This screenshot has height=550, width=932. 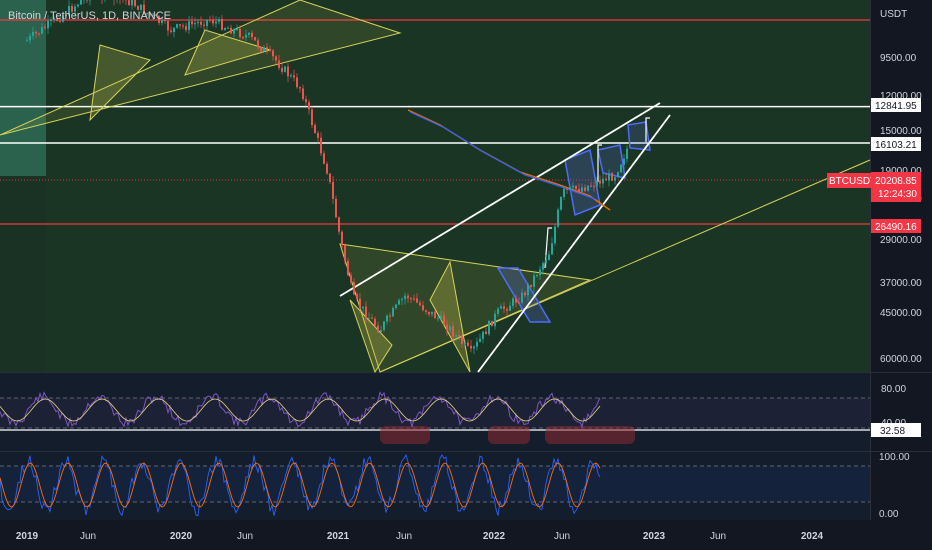 I want to click on symbol-tag-text: BTCUSDT, so click(x=852, y=181).